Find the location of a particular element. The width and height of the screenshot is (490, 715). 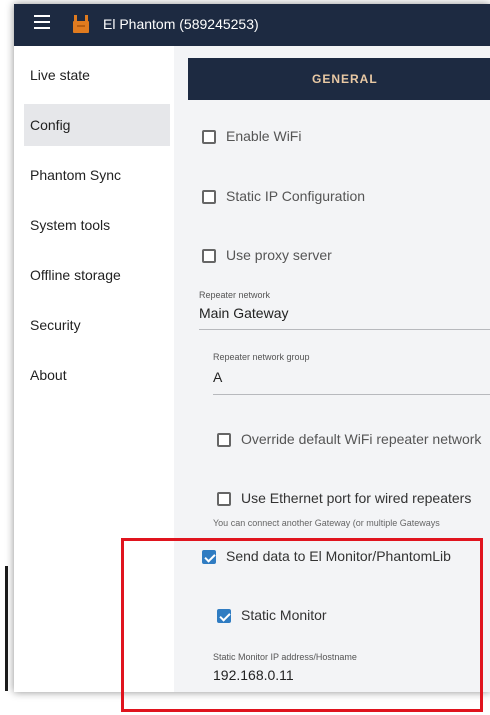

repeater-network-select: Main Gateway is located at coordinates (243, 313).